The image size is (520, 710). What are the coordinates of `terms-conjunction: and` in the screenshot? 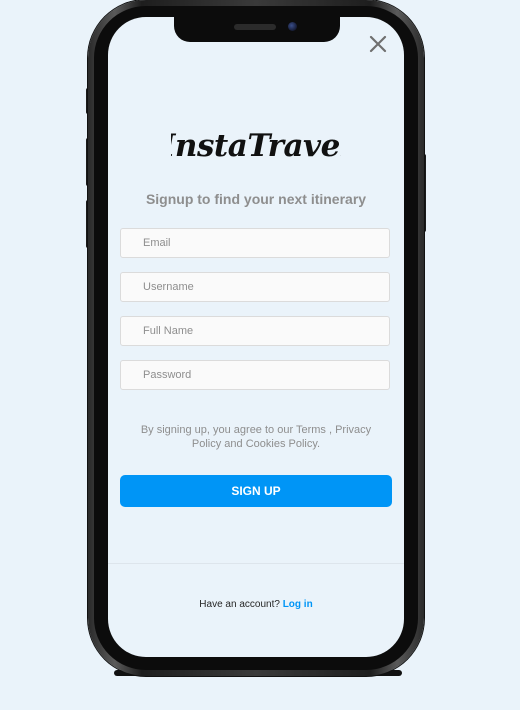 It's located at (233, 444).